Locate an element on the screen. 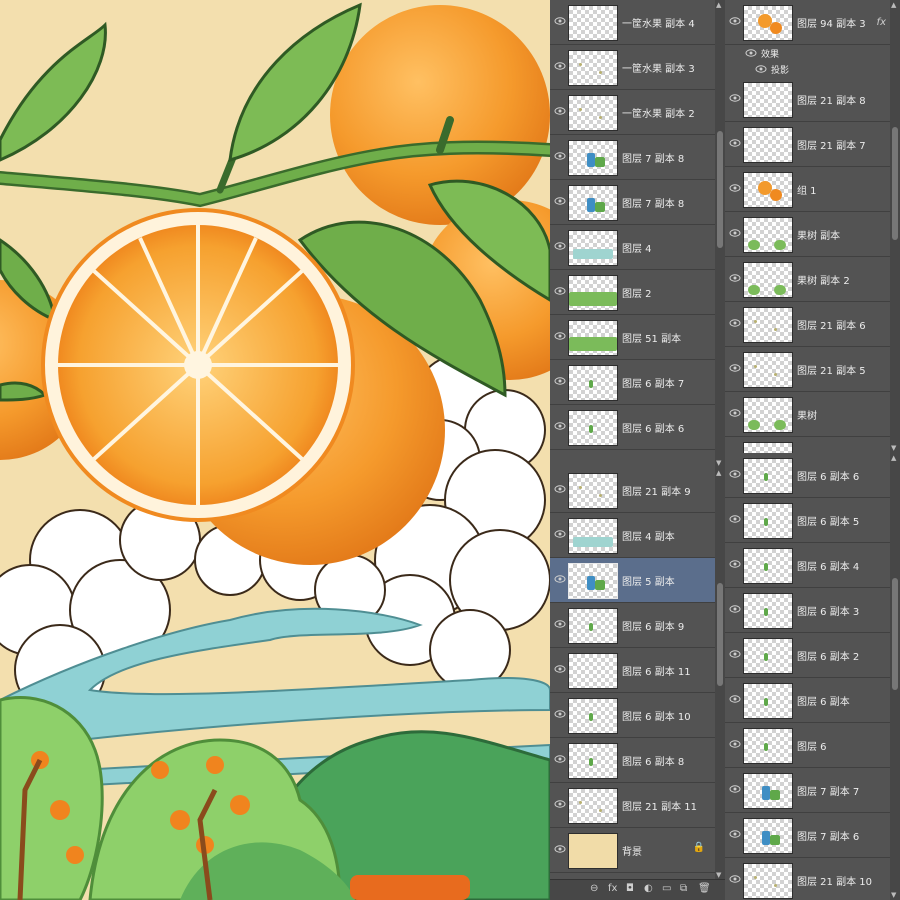 This screenshot has height=900, width=900. layer-name: 图层 21 副本 11 is located at coordinates (659, 805).